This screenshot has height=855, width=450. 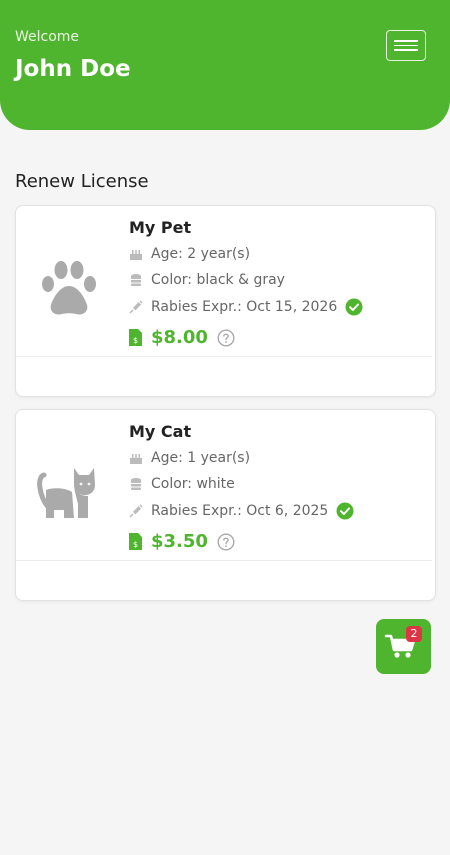 I want to click on pet-rabies: Rabies Expr.: Oct 15, 2026, so click(x=244, y=307).